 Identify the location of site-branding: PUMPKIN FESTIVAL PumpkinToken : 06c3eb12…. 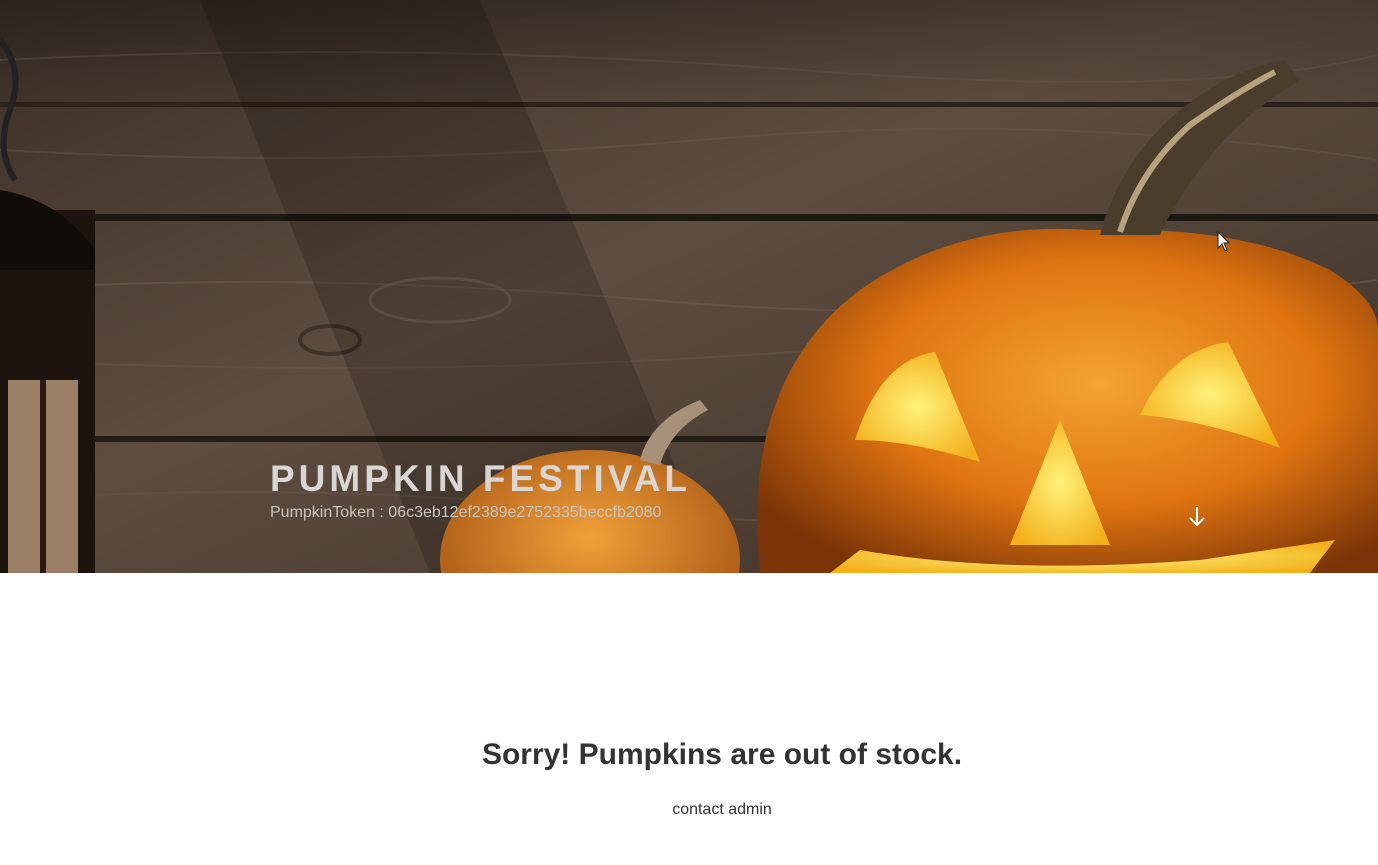
(480, 491).